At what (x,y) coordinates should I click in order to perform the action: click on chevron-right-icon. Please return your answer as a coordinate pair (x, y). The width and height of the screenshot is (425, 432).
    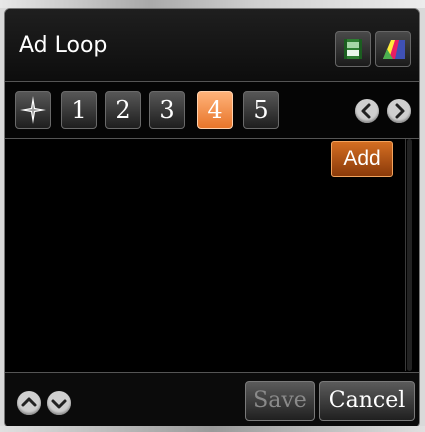
    Looking at the image, I should click on (400, 111).